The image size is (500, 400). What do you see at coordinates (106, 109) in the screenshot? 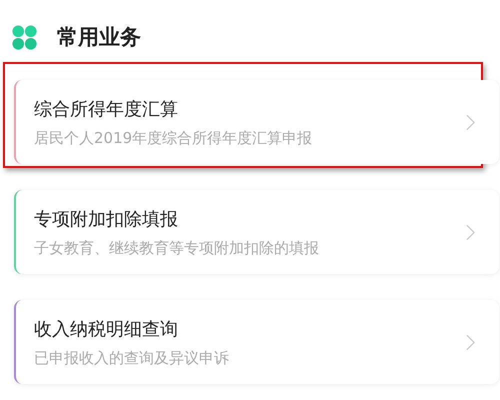
I see `card-title: 综合所得年度汇算` at bounding box center [106, 109].